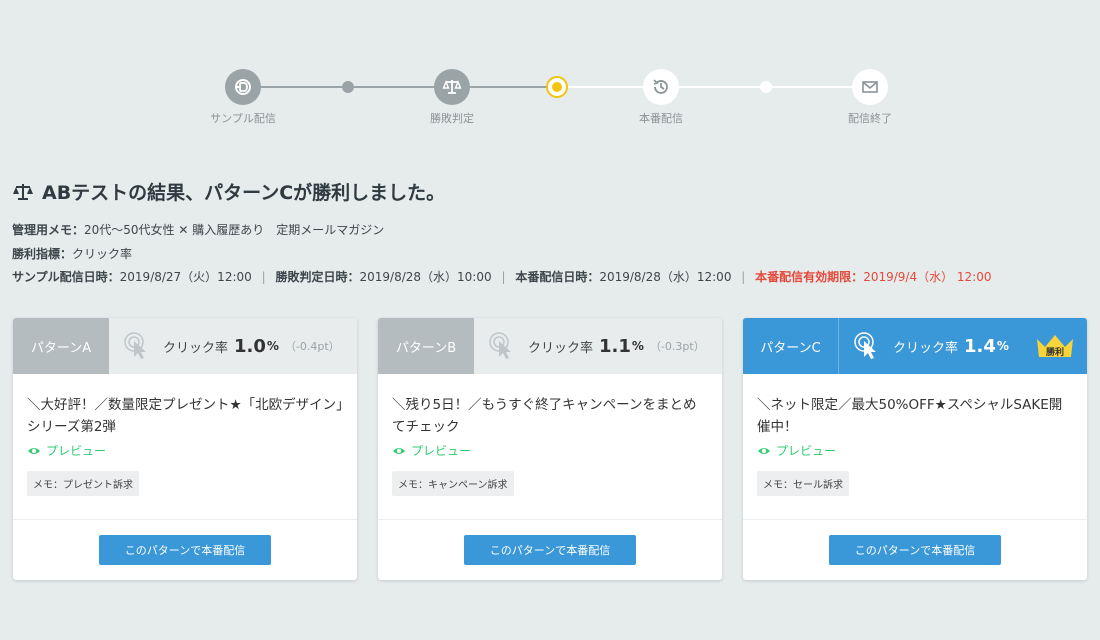 The height and width of the screenshot is (640, 1100). I want to click on subject-copy: ＼ネット限定／最大50%OFF★スペシャルSAKE開催中！, so click(910, 416).